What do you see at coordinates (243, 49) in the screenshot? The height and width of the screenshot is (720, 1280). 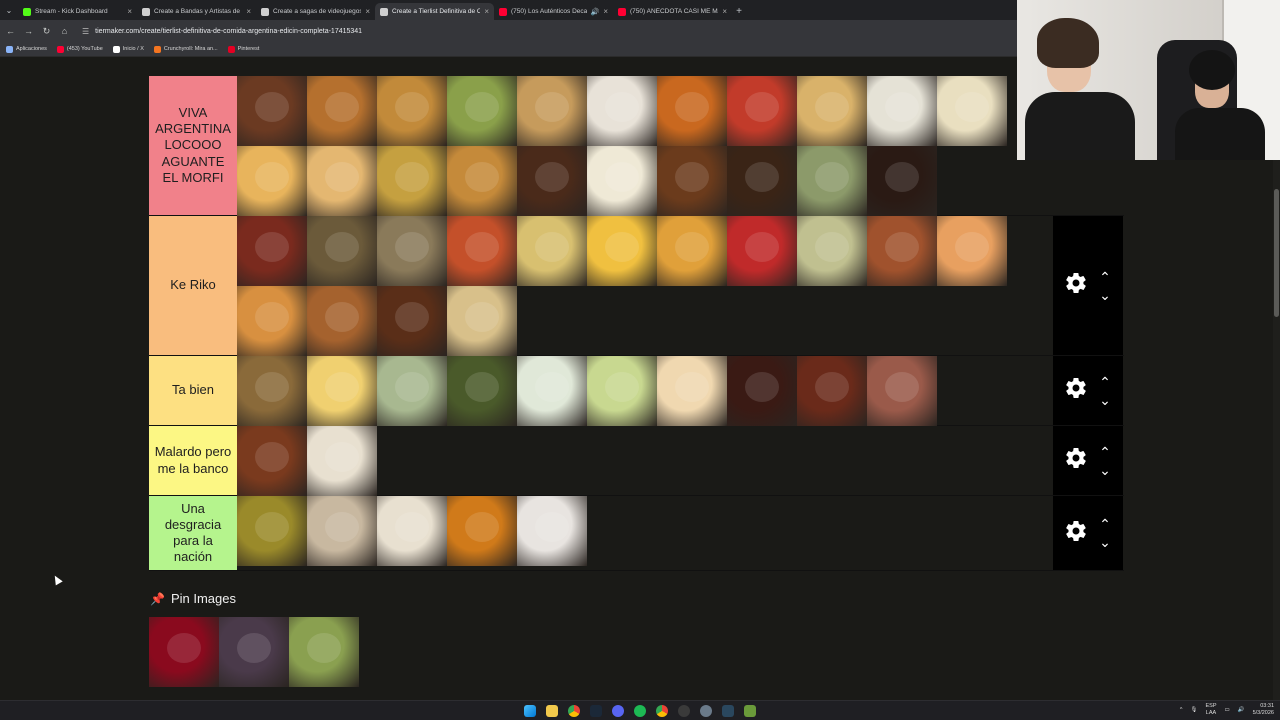 I see `bookmark-item: Pinterest` at bounding box center [243, 49].